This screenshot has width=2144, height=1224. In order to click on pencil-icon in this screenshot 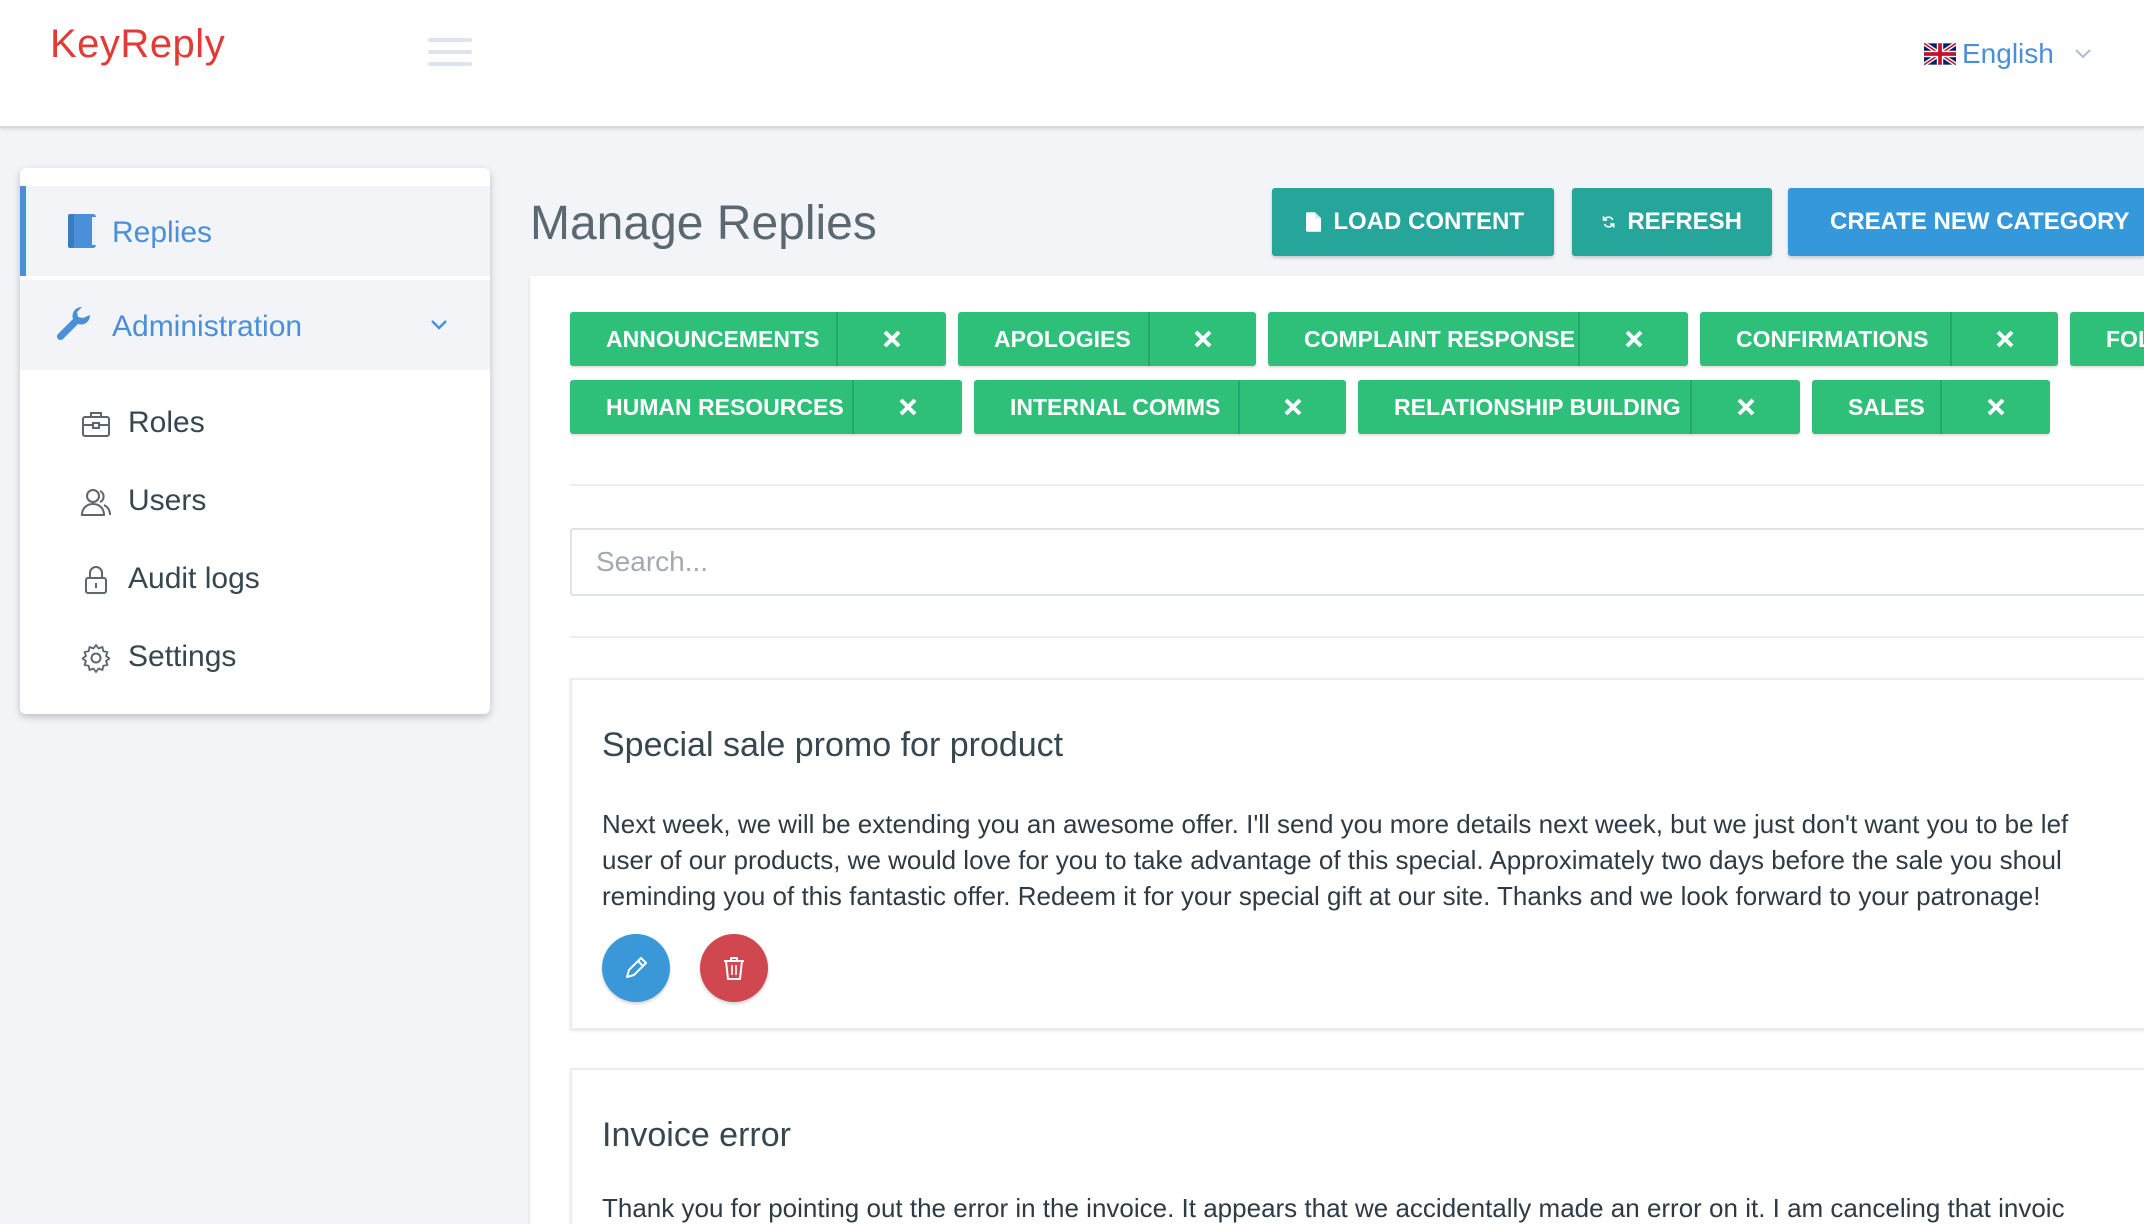, I will do `click(636, 967)`.